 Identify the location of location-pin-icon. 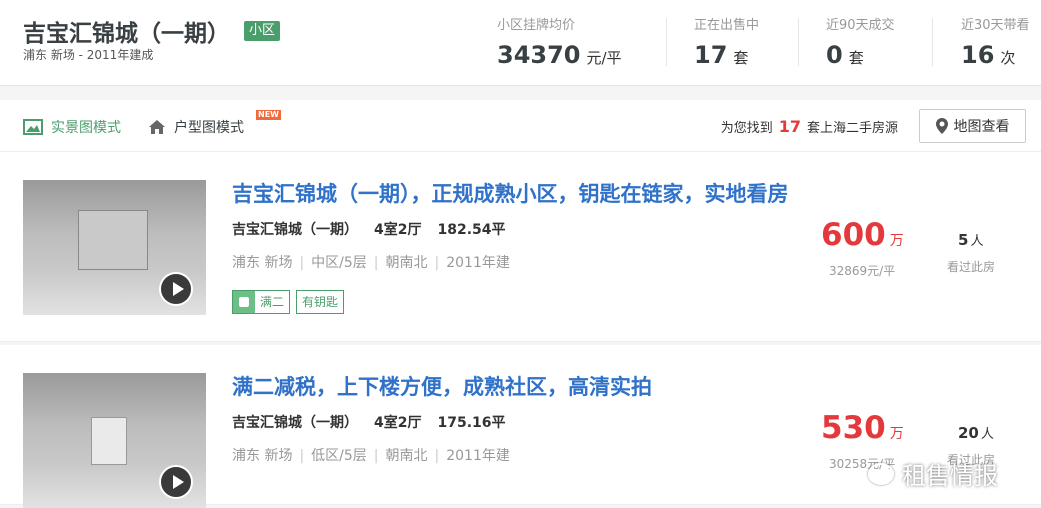
(941, 126).